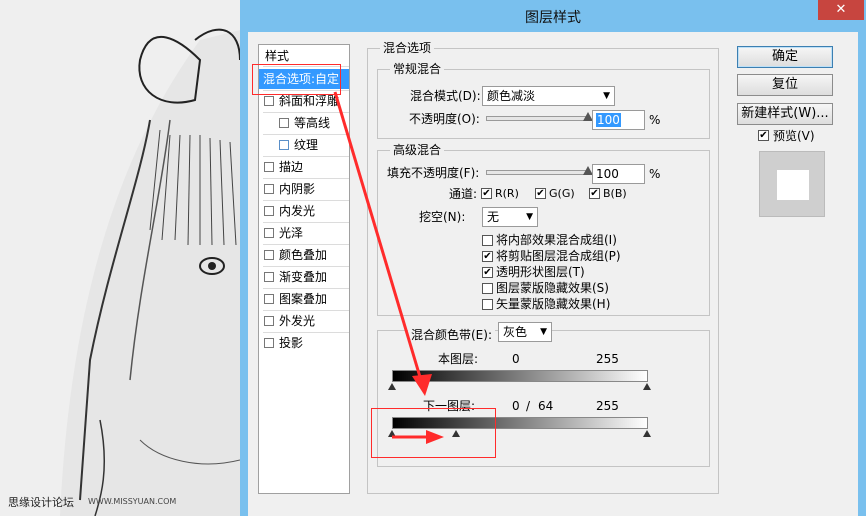 The height and width of the screenshot is (516, 866). Describe the element at coordinates (377, 234) in the screenshot. I see `annotation-arrow-down` at that location.